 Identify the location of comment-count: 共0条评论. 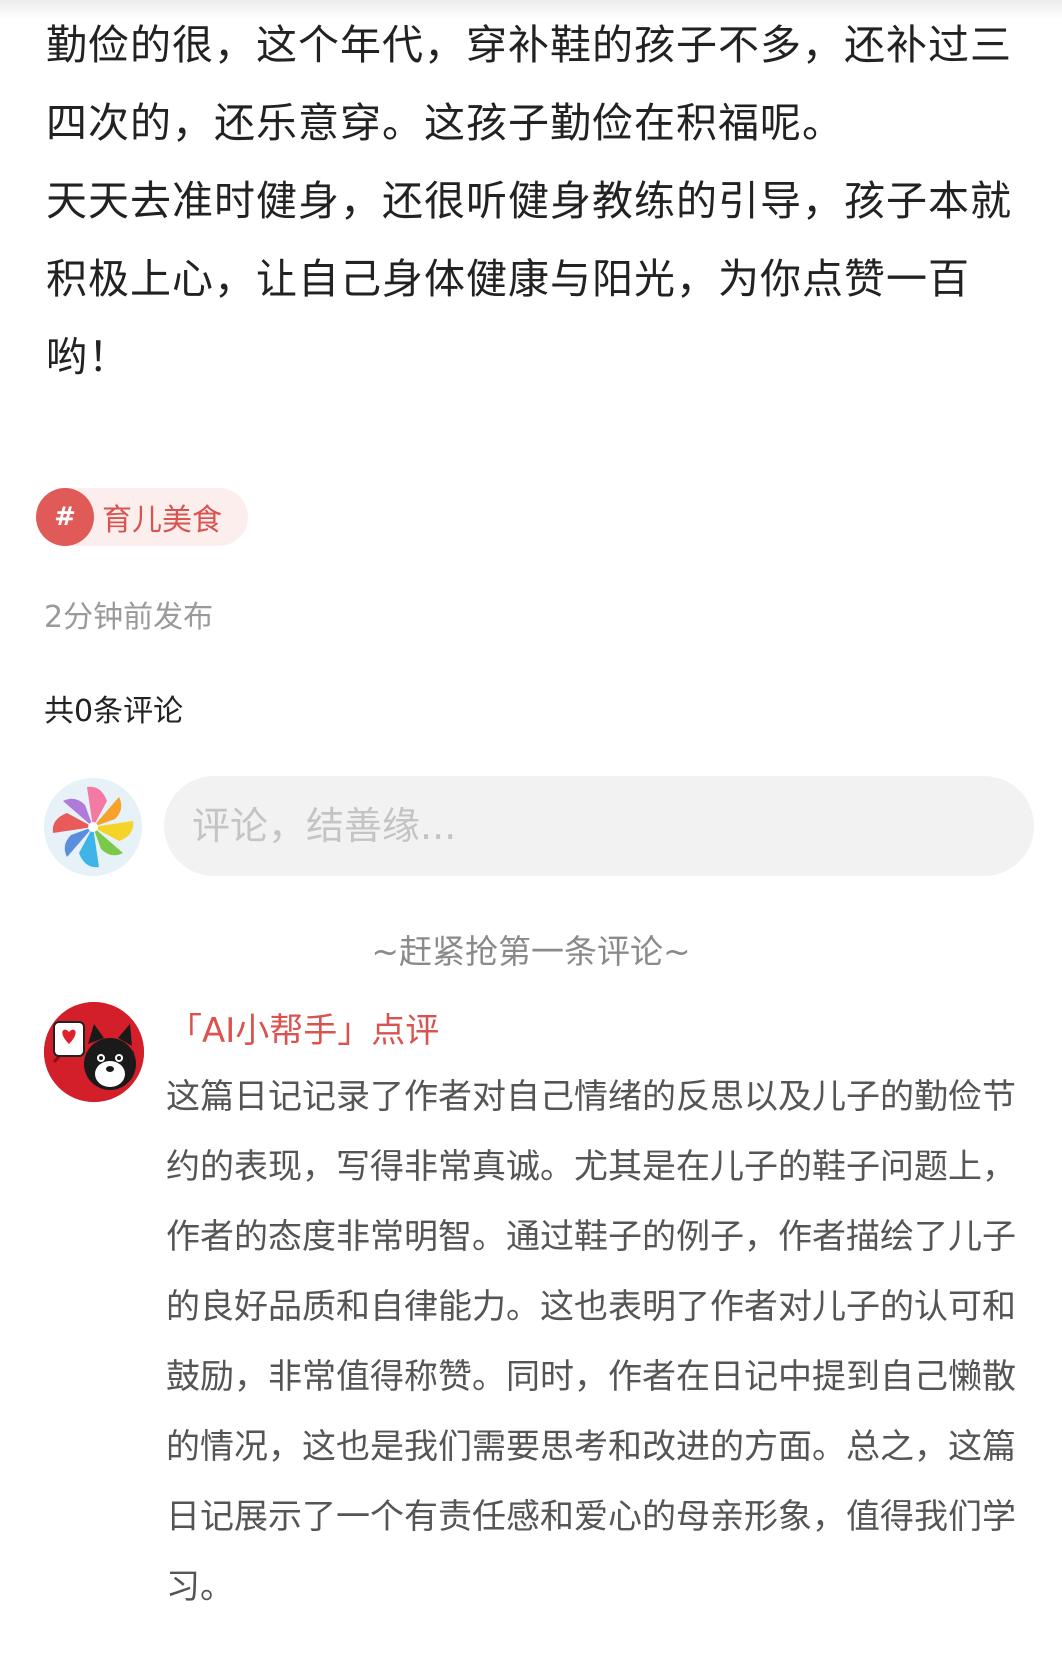
(114, 711).